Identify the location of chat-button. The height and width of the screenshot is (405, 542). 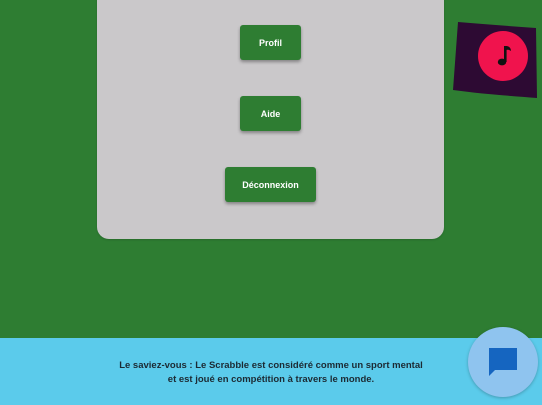
(503, 362).